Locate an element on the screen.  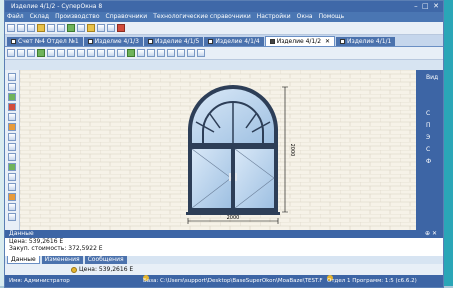
tab-invoice: Счет №4 Отдел №1 is located at coordinates (45, 41).